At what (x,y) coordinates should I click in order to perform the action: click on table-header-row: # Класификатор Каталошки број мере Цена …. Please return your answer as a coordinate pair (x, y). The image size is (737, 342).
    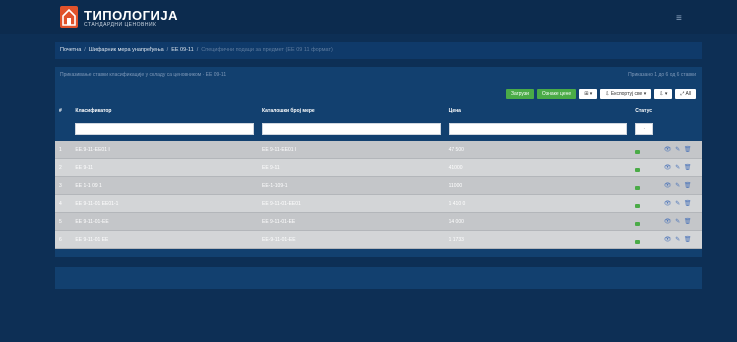
    Looking at the image, I should click on (378, 111).